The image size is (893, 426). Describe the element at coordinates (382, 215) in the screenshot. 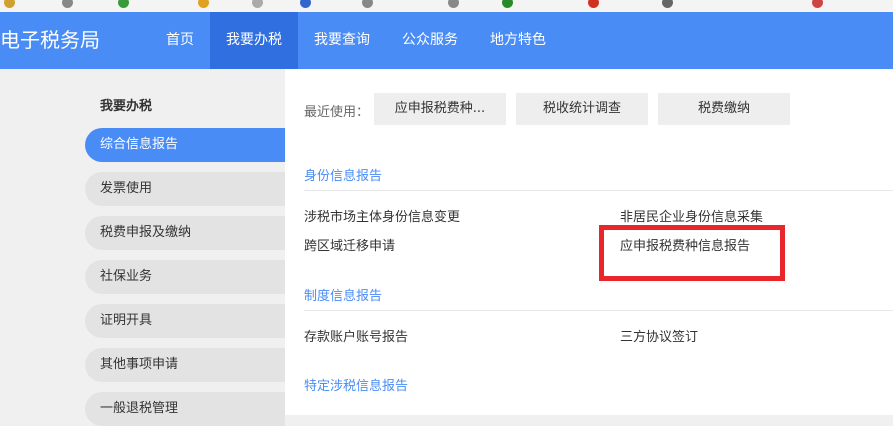

I see `link-taxpayer-identity-change: 涉税市场主体身份信息变更` at that location.